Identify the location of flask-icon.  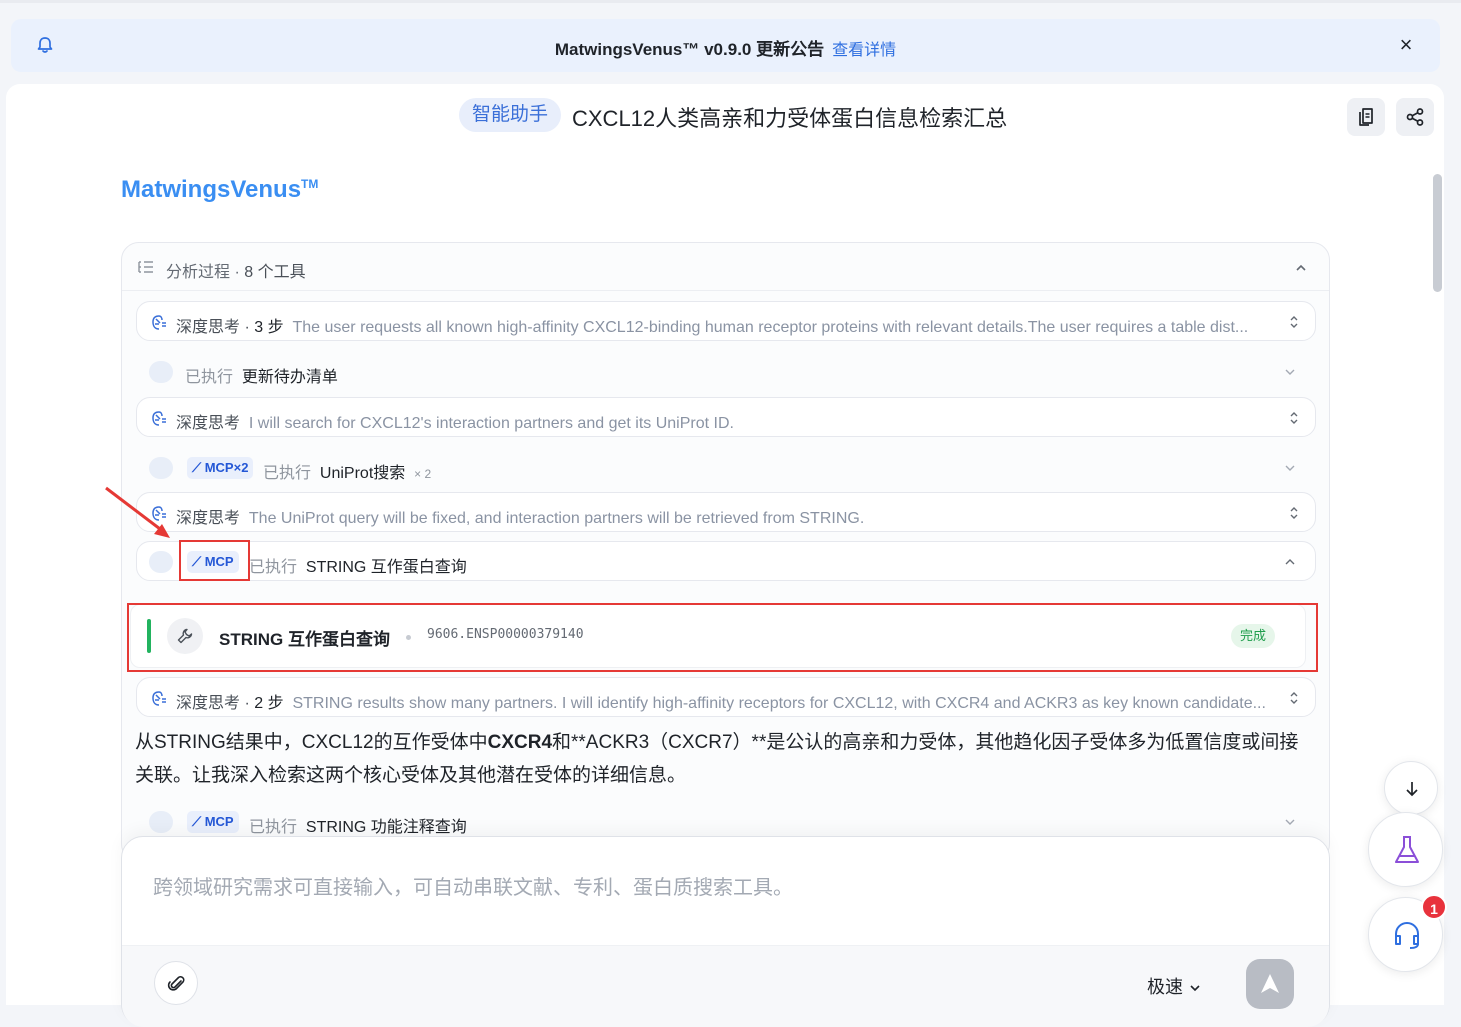
(1407, 849).